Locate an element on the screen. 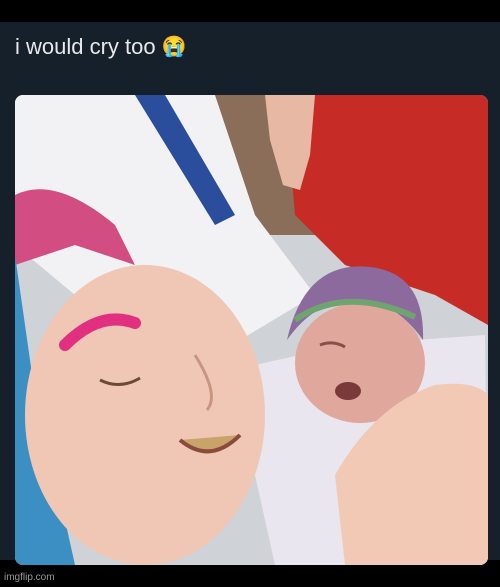 This screenshot has width=500, height=587. loudly-crying-face-icon: 😭 is located at coordinates (174, 47).